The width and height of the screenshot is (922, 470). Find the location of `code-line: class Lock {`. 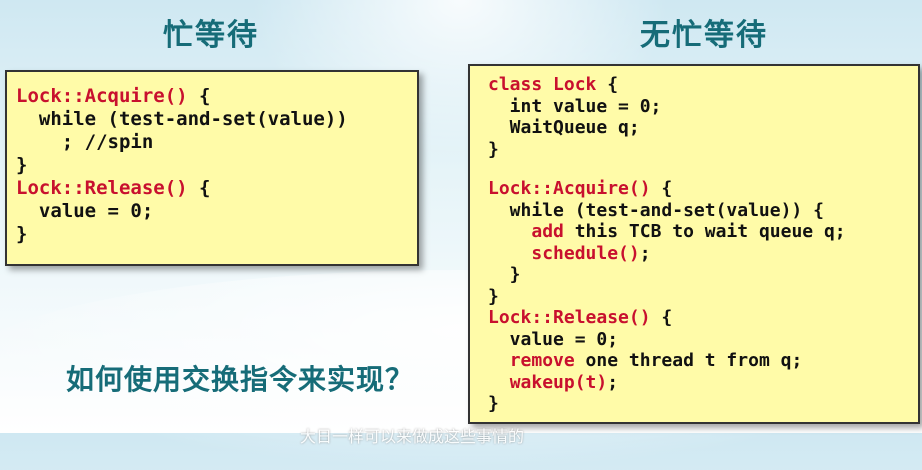

code-line: class Lock { is located at coordinates (667, 85).